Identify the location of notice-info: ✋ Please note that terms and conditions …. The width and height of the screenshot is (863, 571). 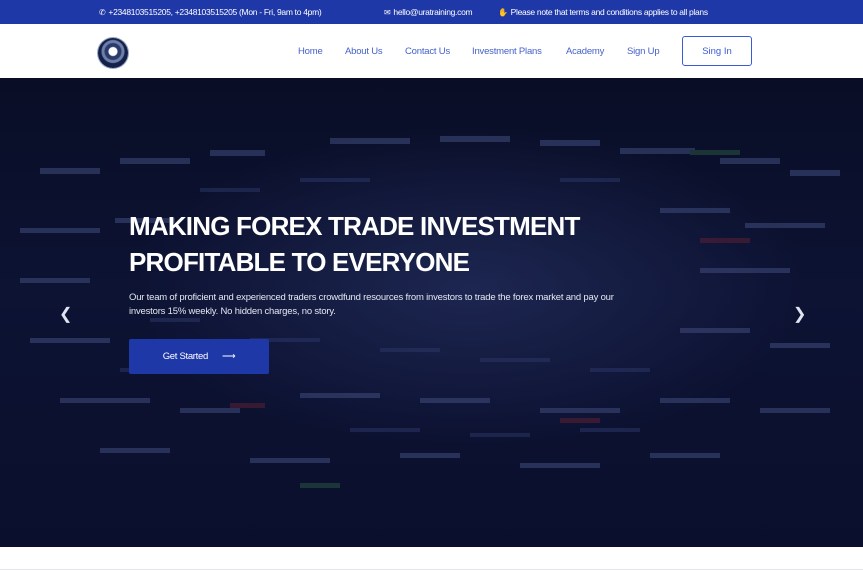
(603, 12).